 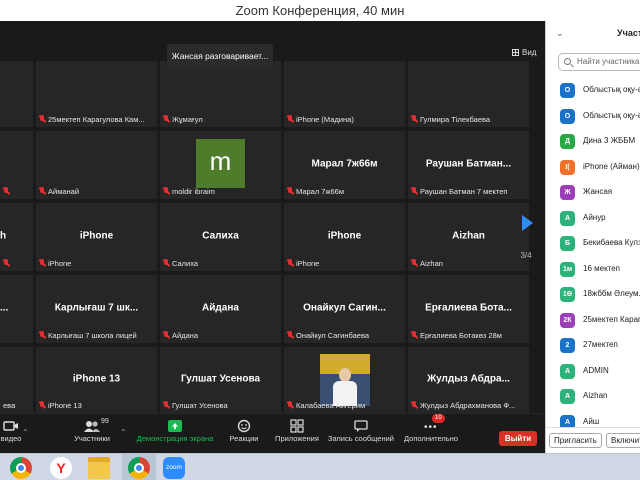 What do you see at coordinates (92, 434) in the screenshot?
I see `participants-button: 99 Участники` at bounding box center [92, 434].